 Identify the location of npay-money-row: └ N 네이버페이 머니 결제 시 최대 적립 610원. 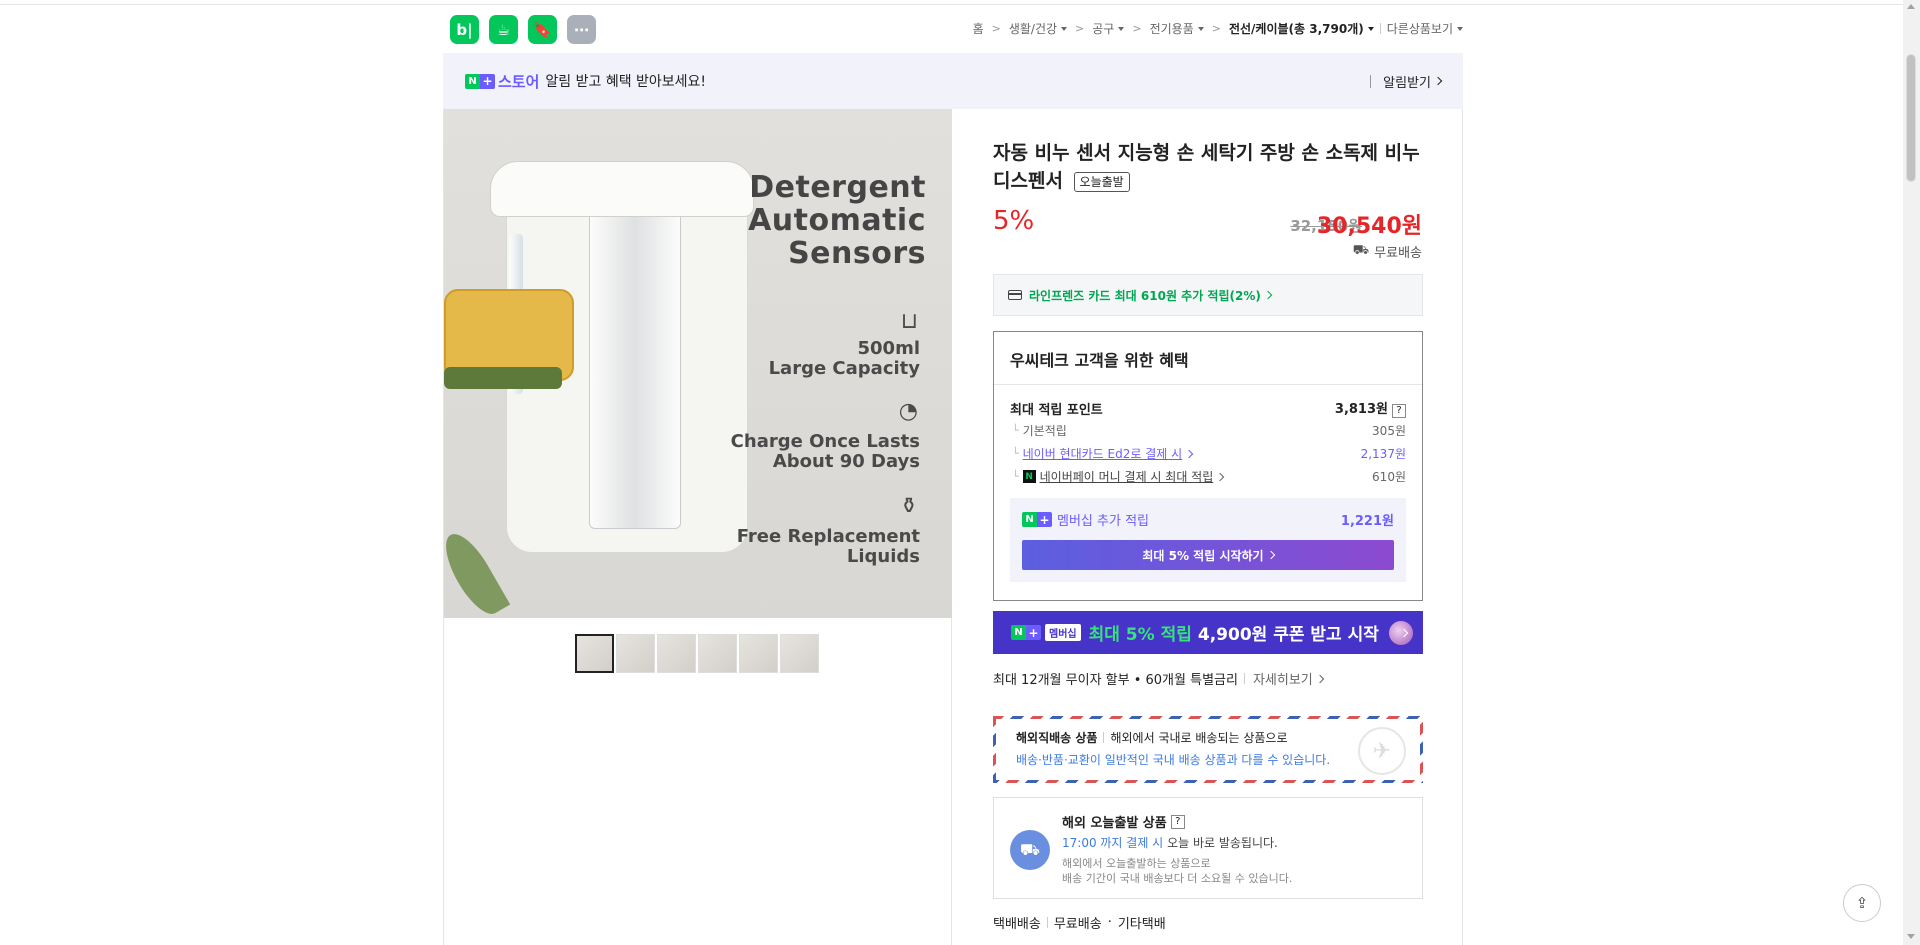
(1209, 476).